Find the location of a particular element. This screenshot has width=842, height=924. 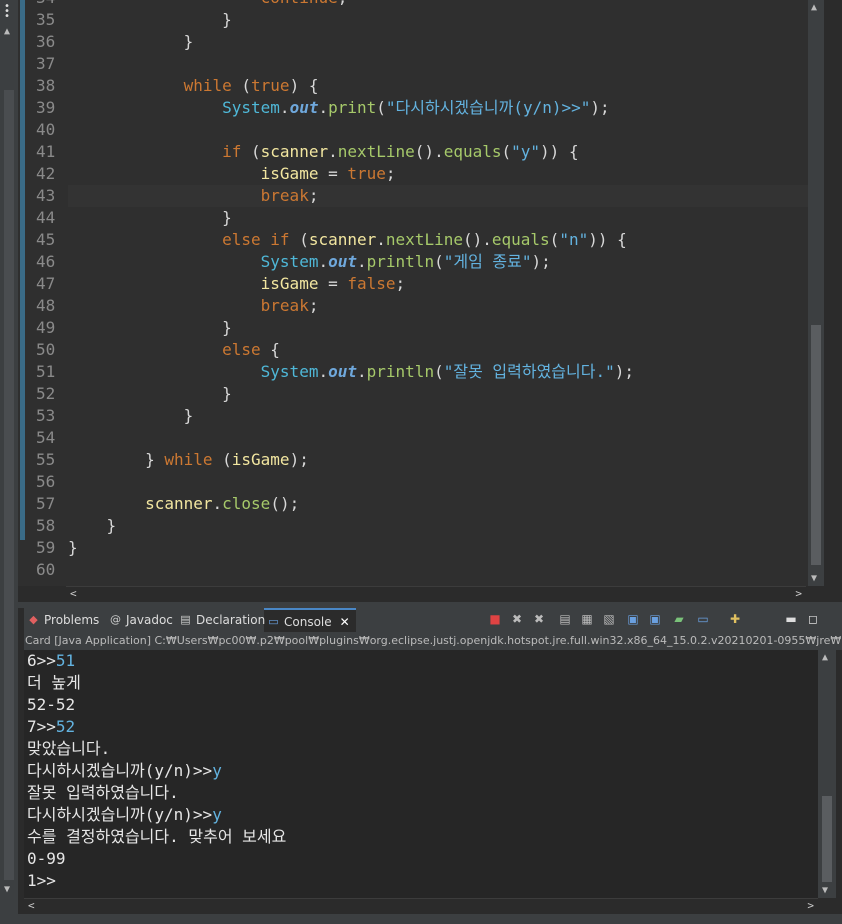

console-output-text: 7>> is located at coordinates (41, 726).